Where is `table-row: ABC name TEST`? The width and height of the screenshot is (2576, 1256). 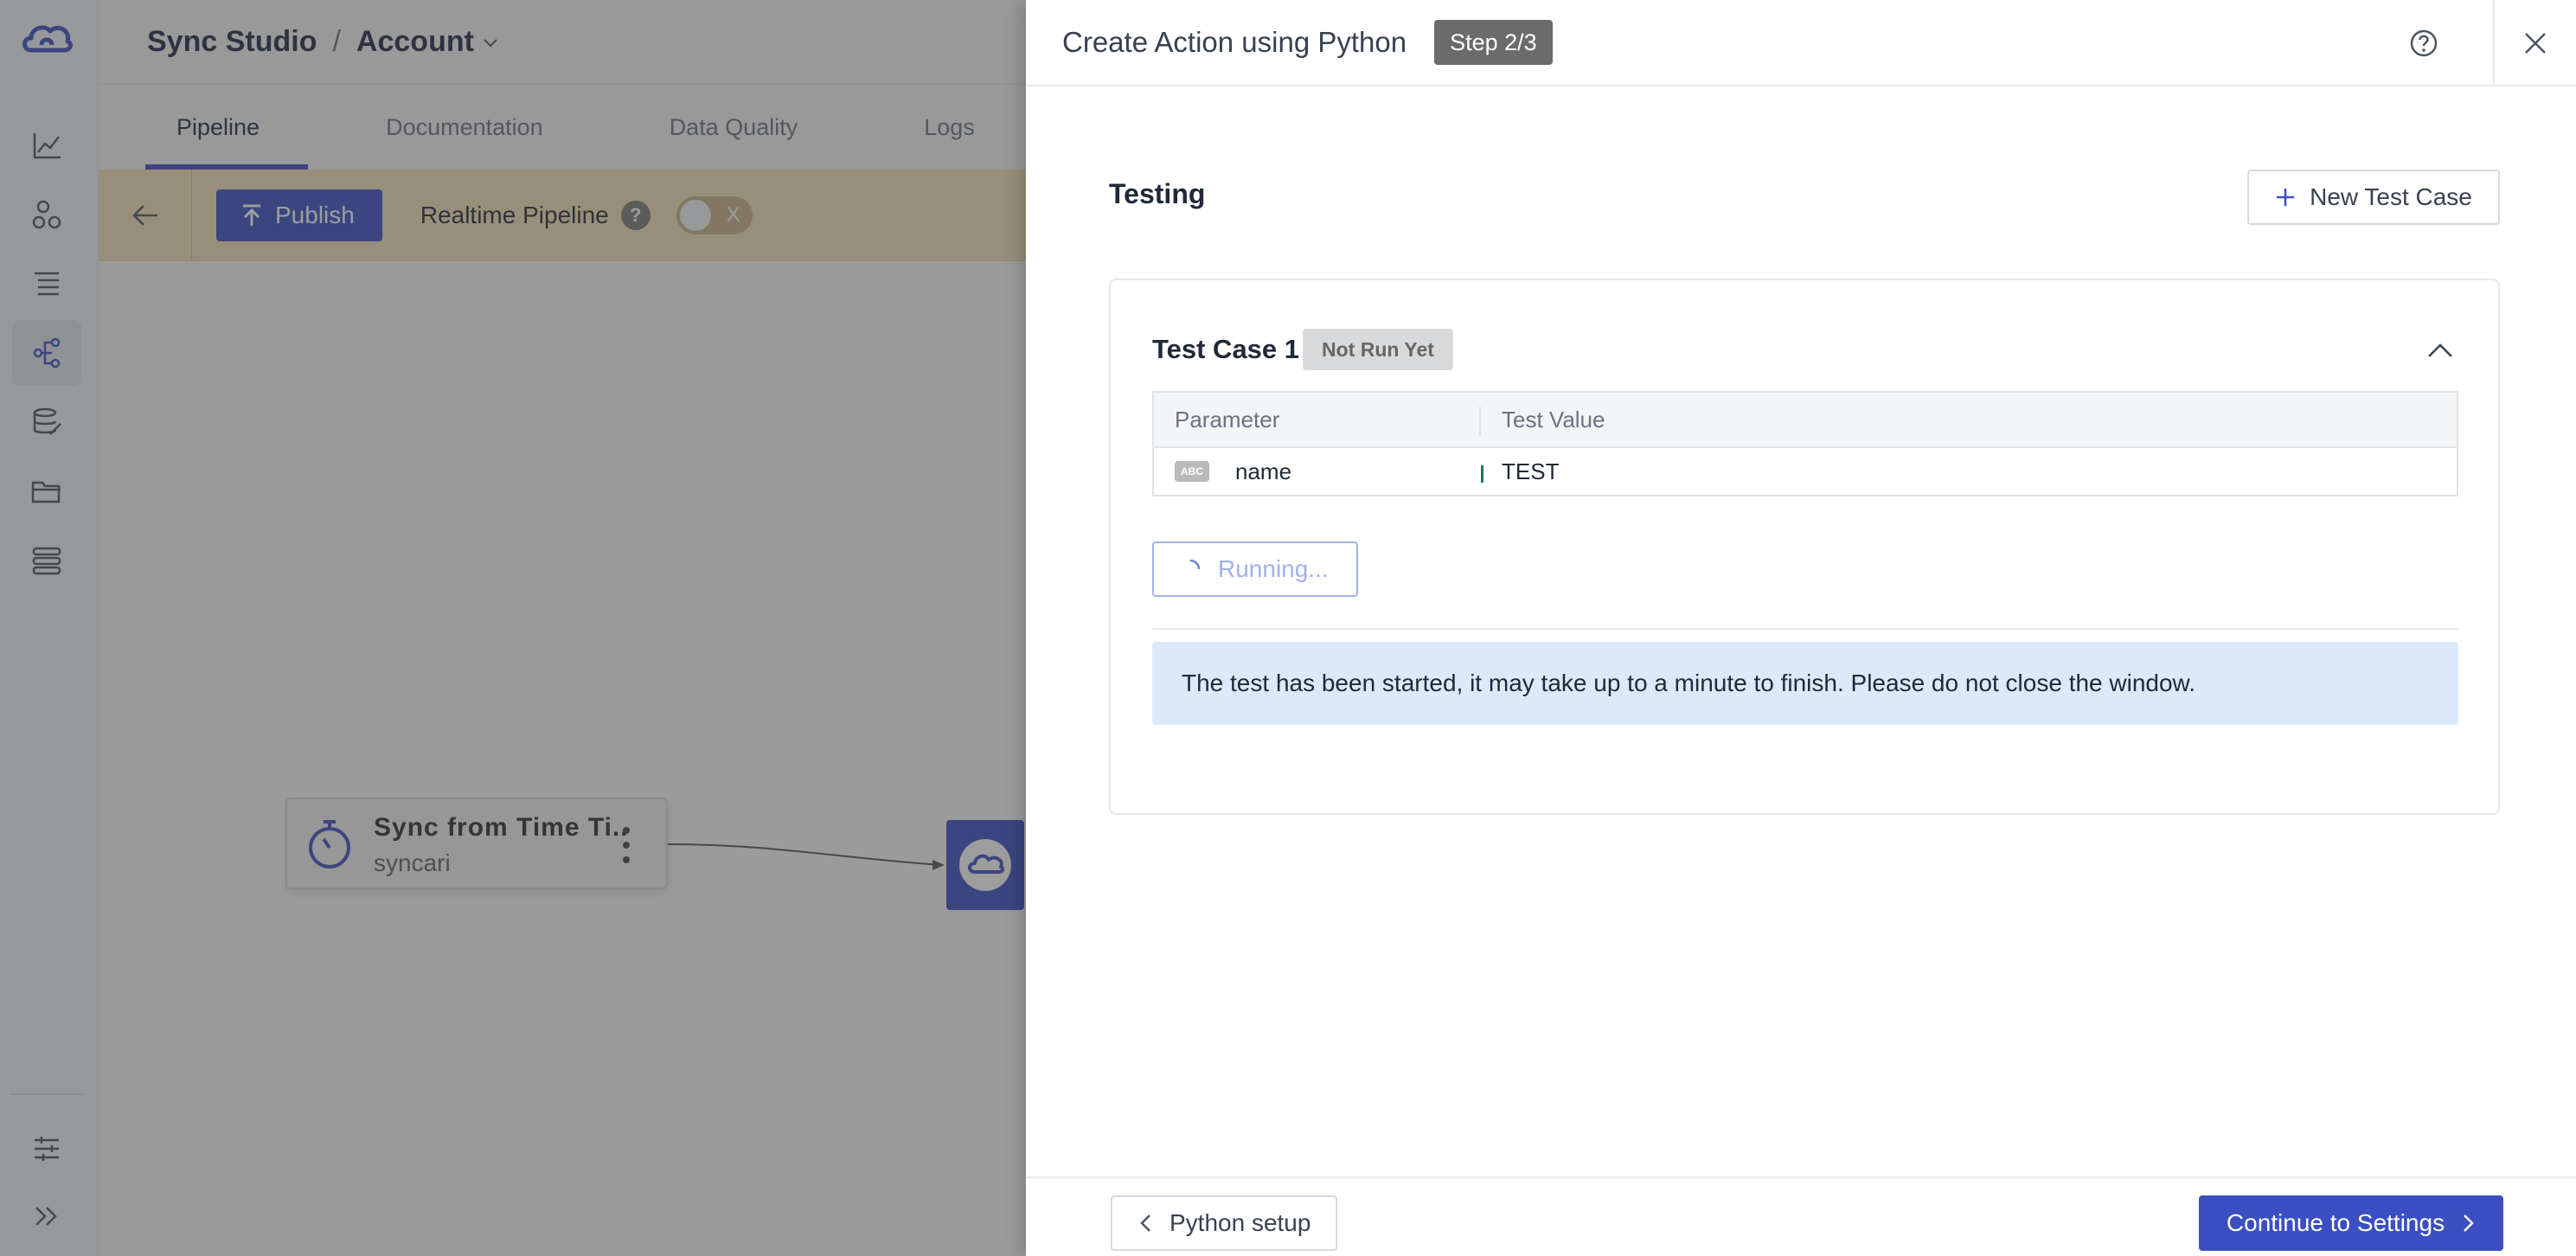
table-row: ABC name TEST is located at coordinates (1805, 471).